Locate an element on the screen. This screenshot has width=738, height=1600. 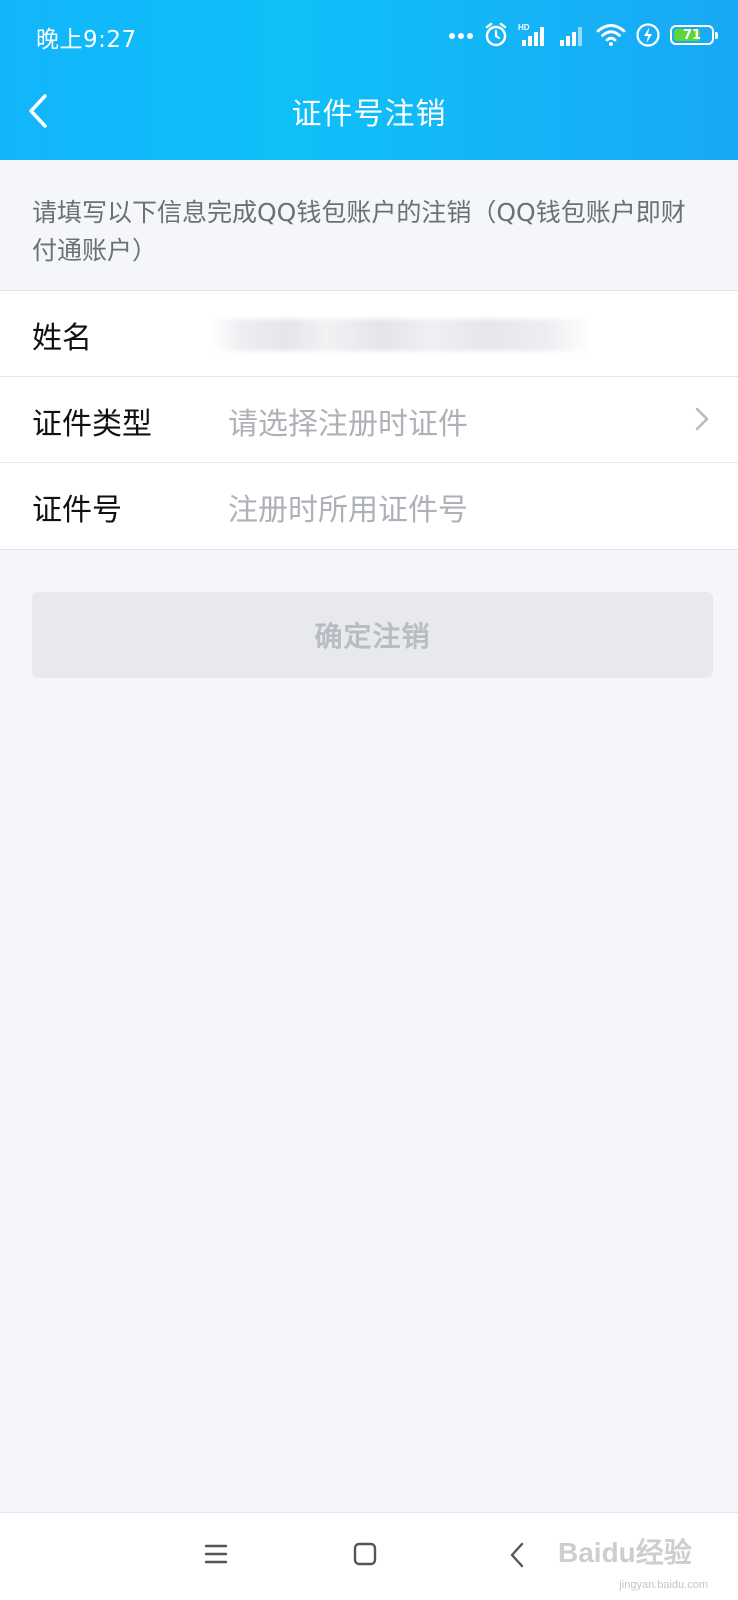
id-number-label: 证件号 is located at coordinates (77, 510).